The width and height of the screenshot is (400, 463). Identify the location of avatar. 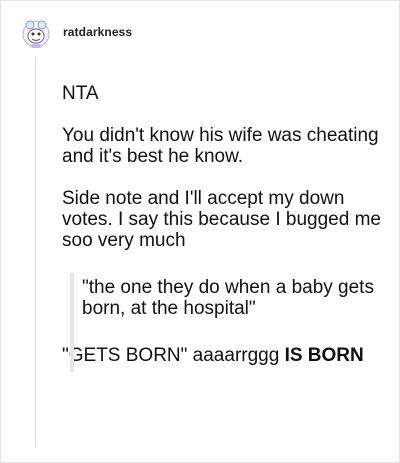
(36, 33).